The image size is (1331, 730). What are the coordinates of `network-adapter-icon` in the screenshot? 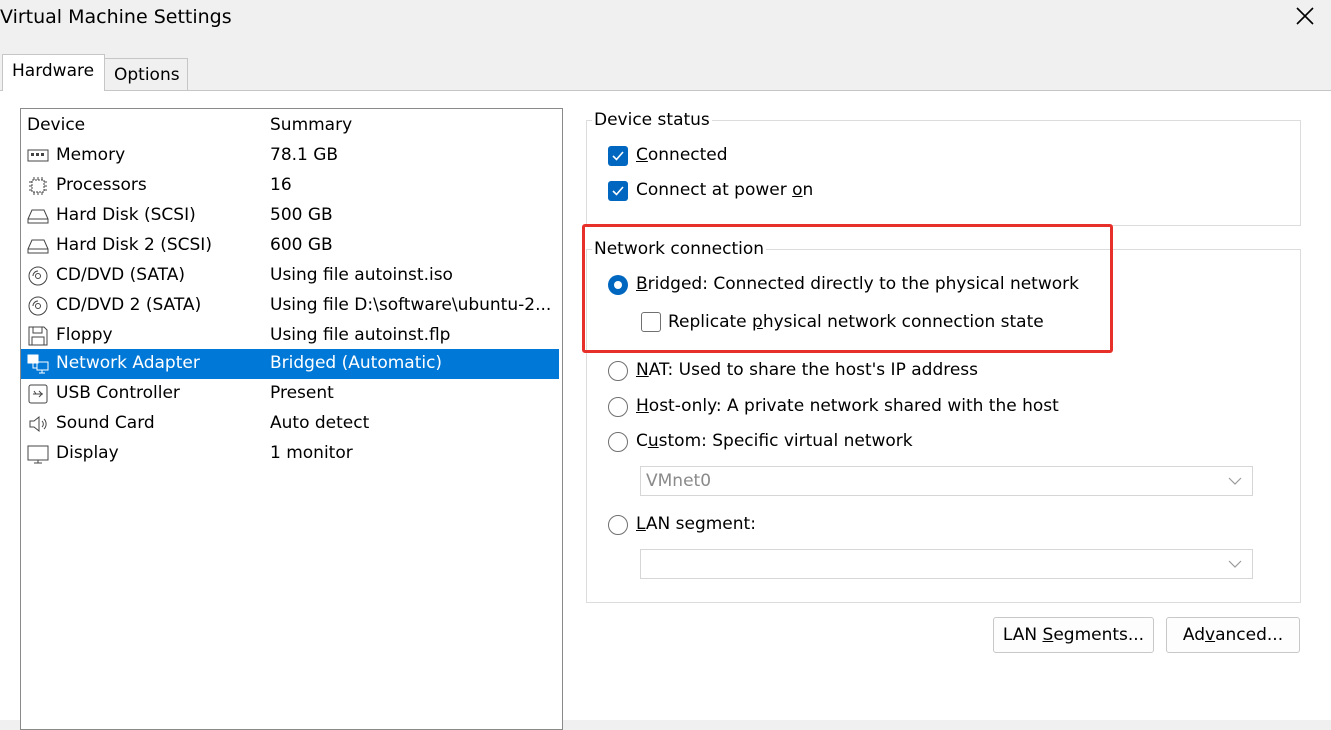 It's located at (38, 364).